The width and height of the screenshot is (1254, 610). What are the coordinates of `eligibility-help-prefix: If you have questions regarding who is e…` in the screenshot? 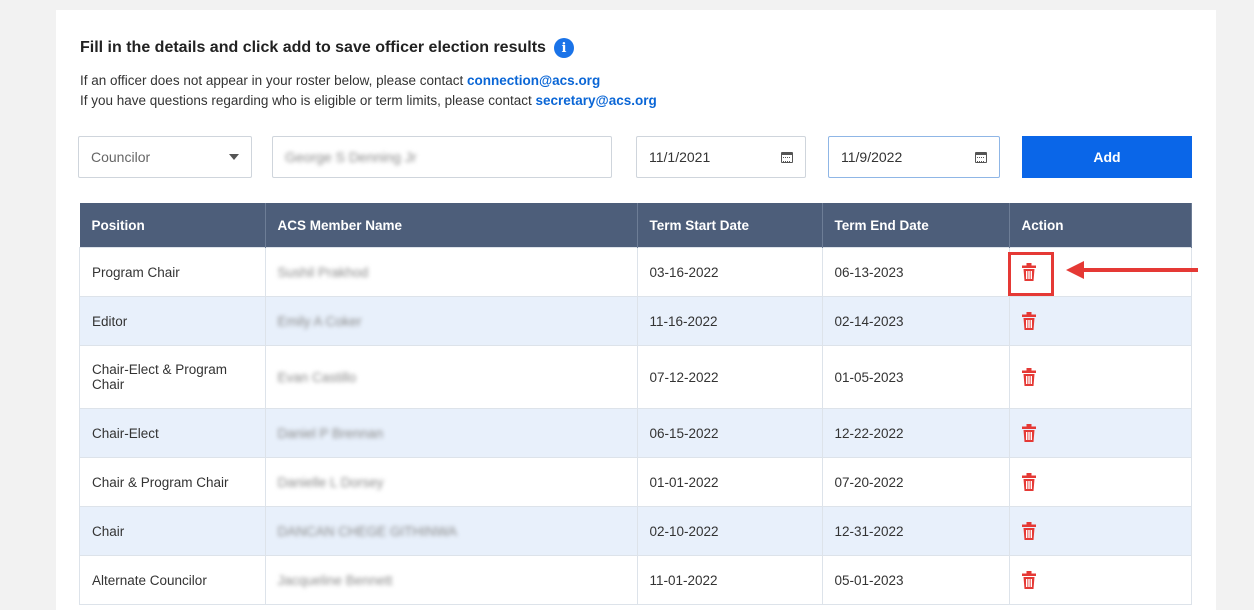 It's located at (308, 100).